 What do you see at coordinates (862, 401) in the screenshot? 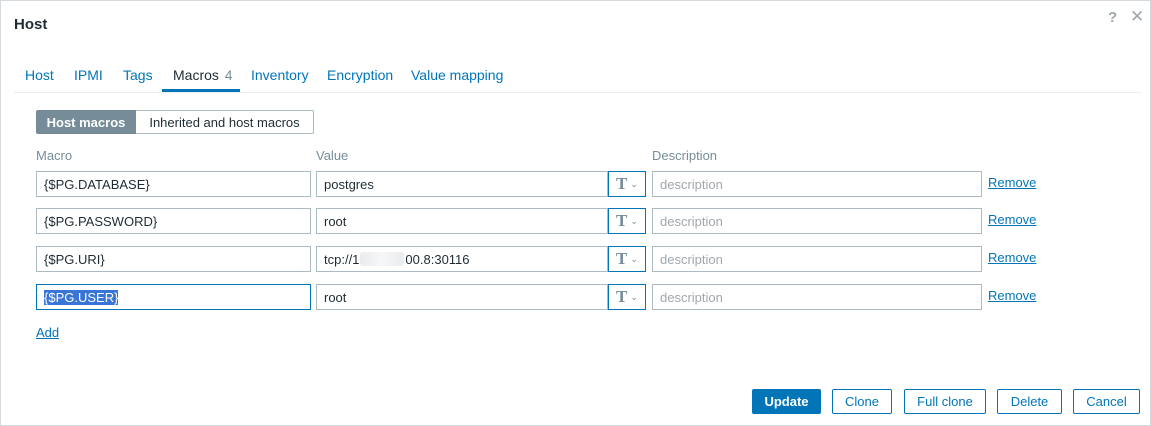
I see `clone-button: Clone` at bounding box center [862, 401].